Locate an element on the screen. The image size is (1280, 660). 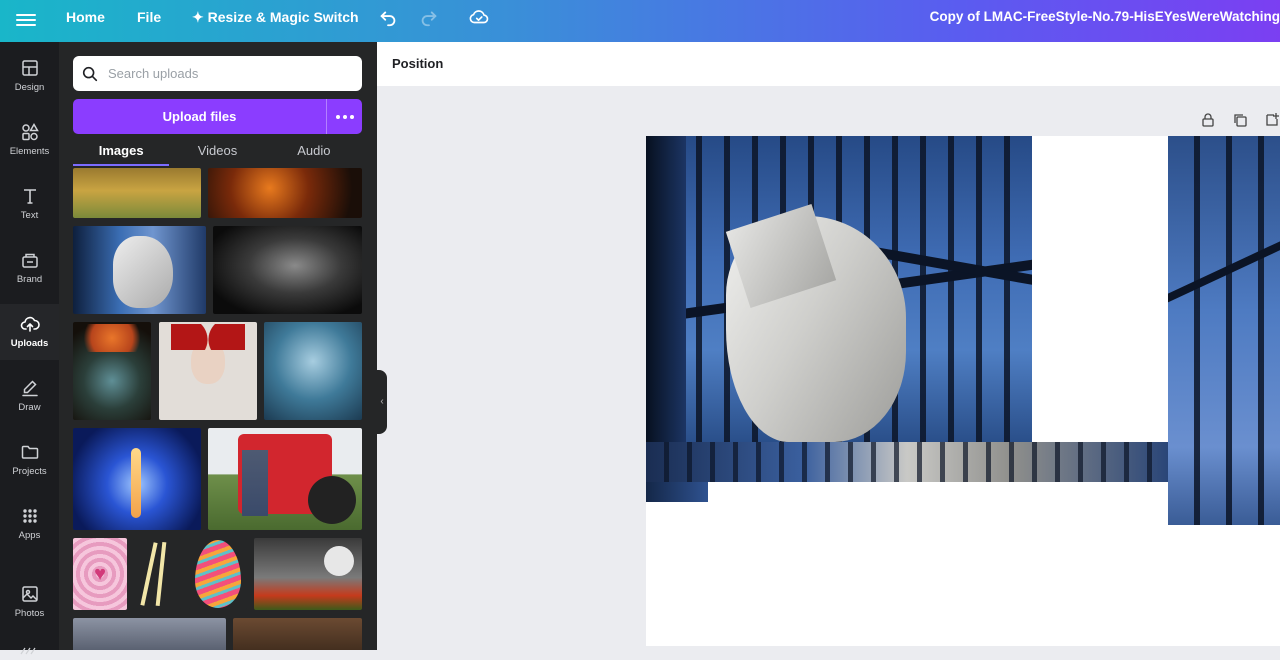
upload-files-label: Upload files is located at coordinates (199, 116).